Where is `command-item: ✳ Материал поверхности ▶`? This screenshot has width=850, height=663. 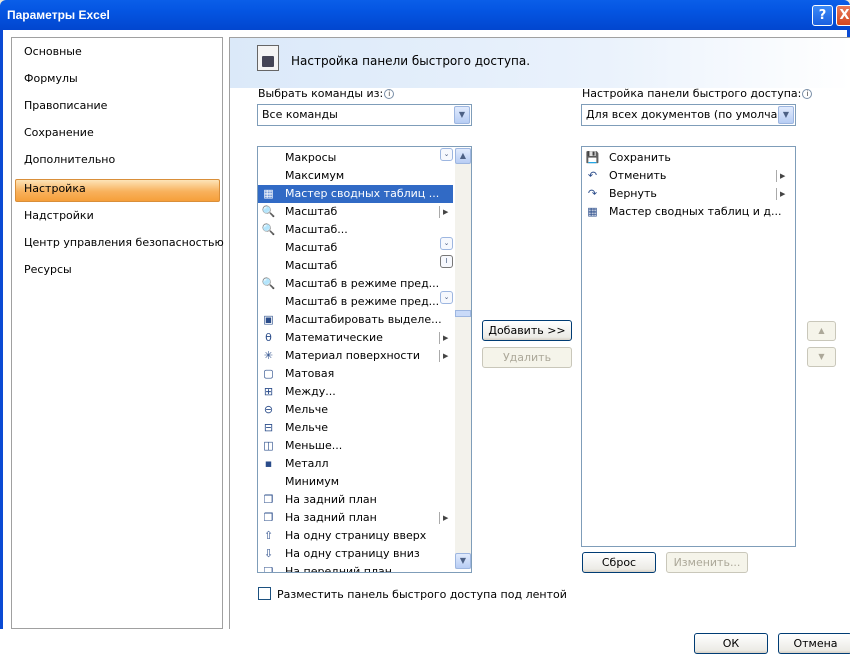
command-item: ✳ Материал поверхности ▶ is located at coordinates (355, 356).